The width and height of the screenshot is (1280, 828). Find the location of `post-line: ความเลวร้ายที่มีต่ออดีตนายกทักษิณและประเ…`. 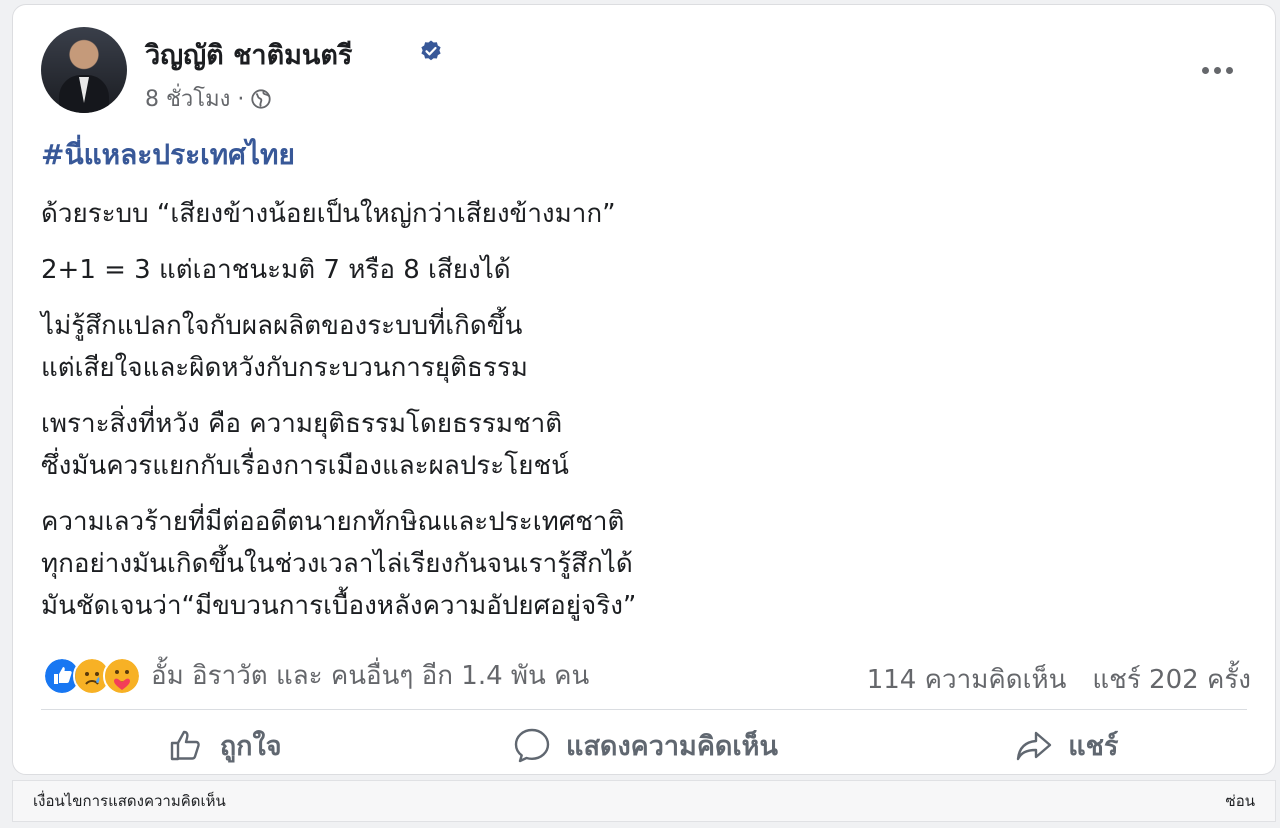

post-line: ความเลวร้ายที่มีต่ออดีตนายกทักษิณและประเ… is located at coordinates (333, 522).